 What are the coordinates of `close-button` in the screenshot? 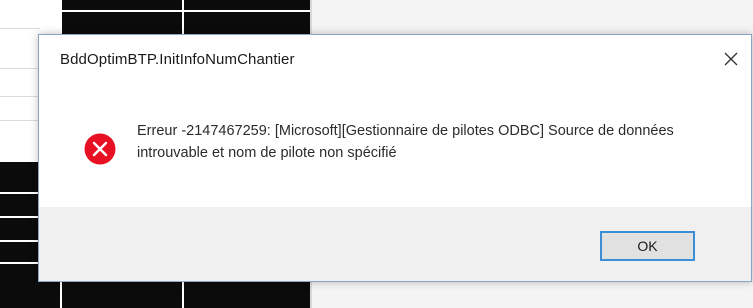 It's located at (731, 59).